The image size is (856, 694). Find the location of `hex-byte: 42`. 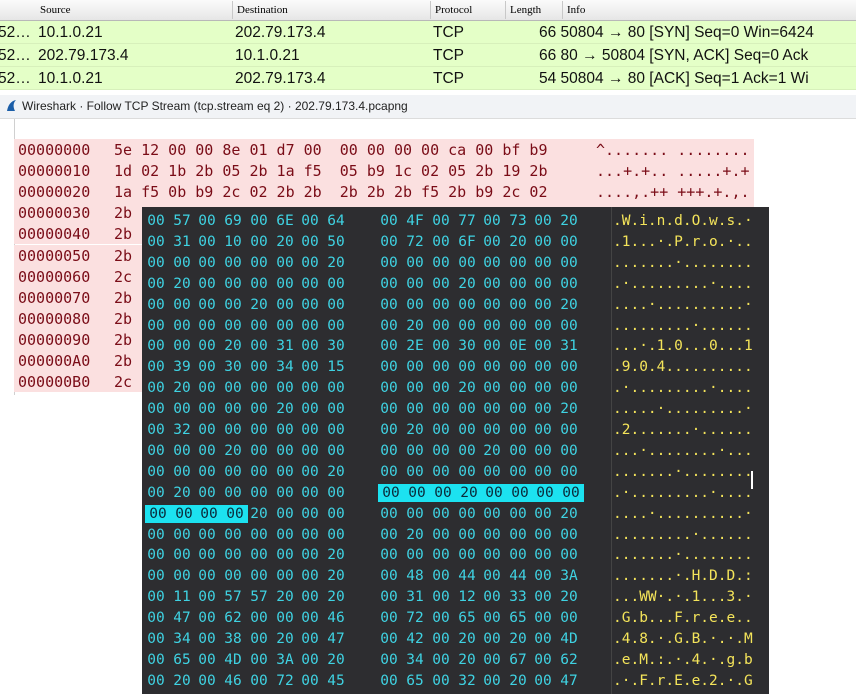

hex-byte: 42 is located at coordinates (415, 639).